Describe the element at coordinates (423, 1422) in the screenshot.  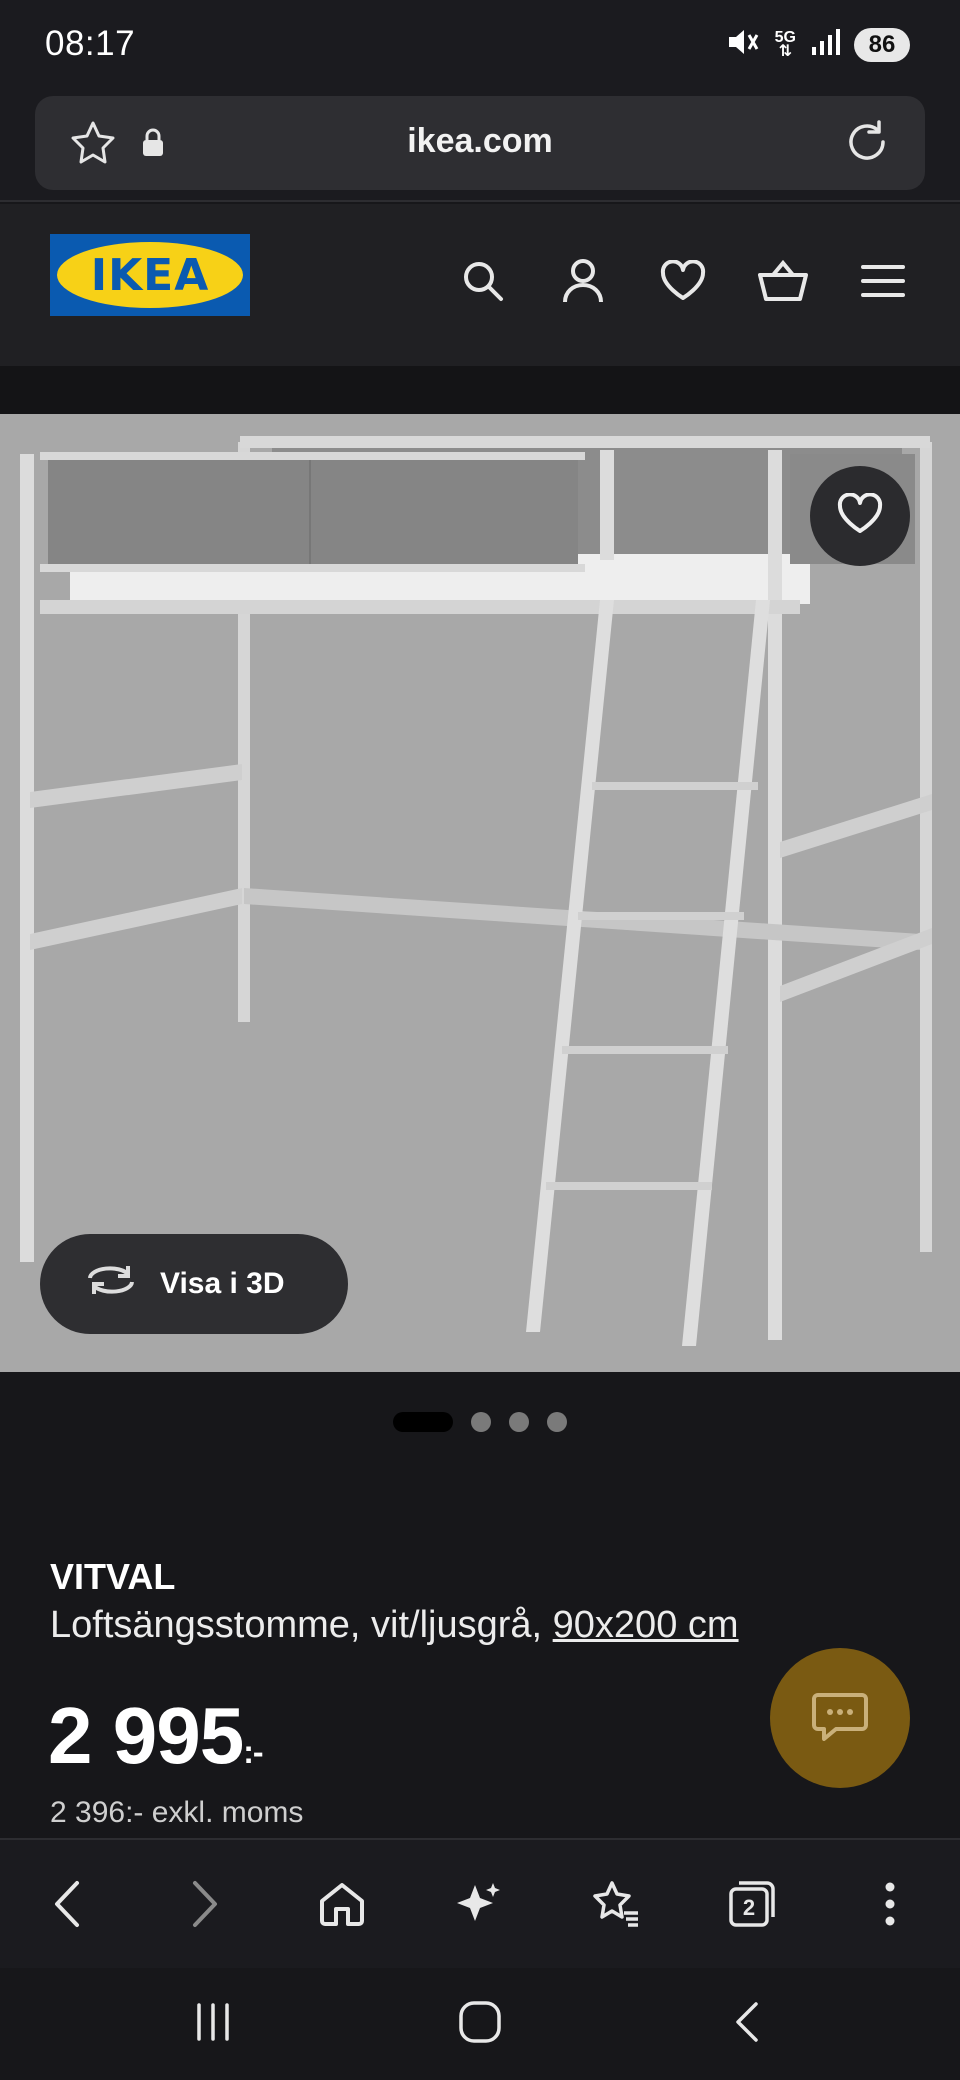
I see `carousel-dot-active` at that location.